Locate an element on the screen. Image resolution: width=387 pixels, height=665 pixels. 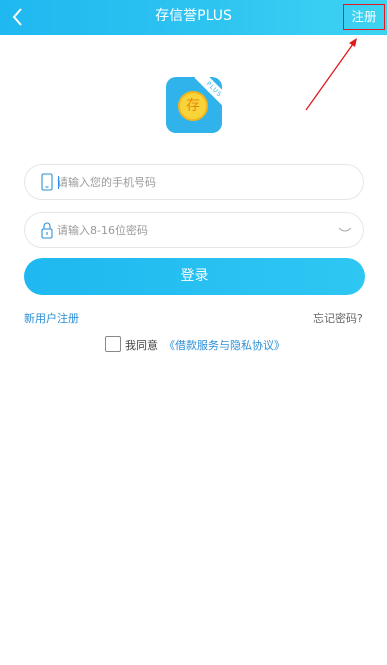
eye-closed-icon is located at coordinates (345, 230).